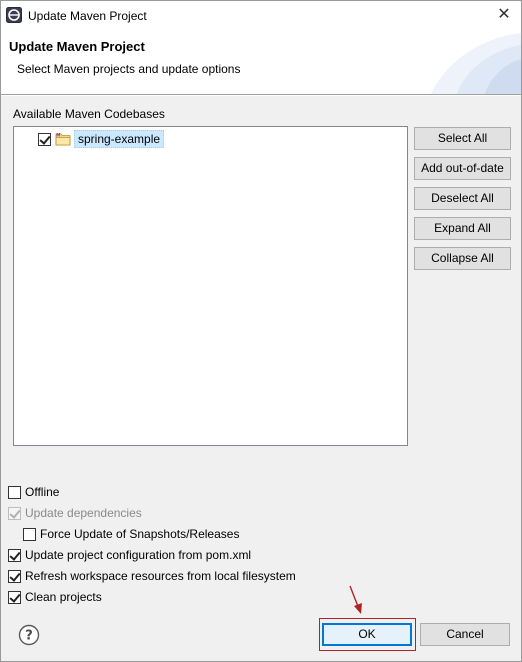  I want to click on offline-label: Offline, so click(42, 492).